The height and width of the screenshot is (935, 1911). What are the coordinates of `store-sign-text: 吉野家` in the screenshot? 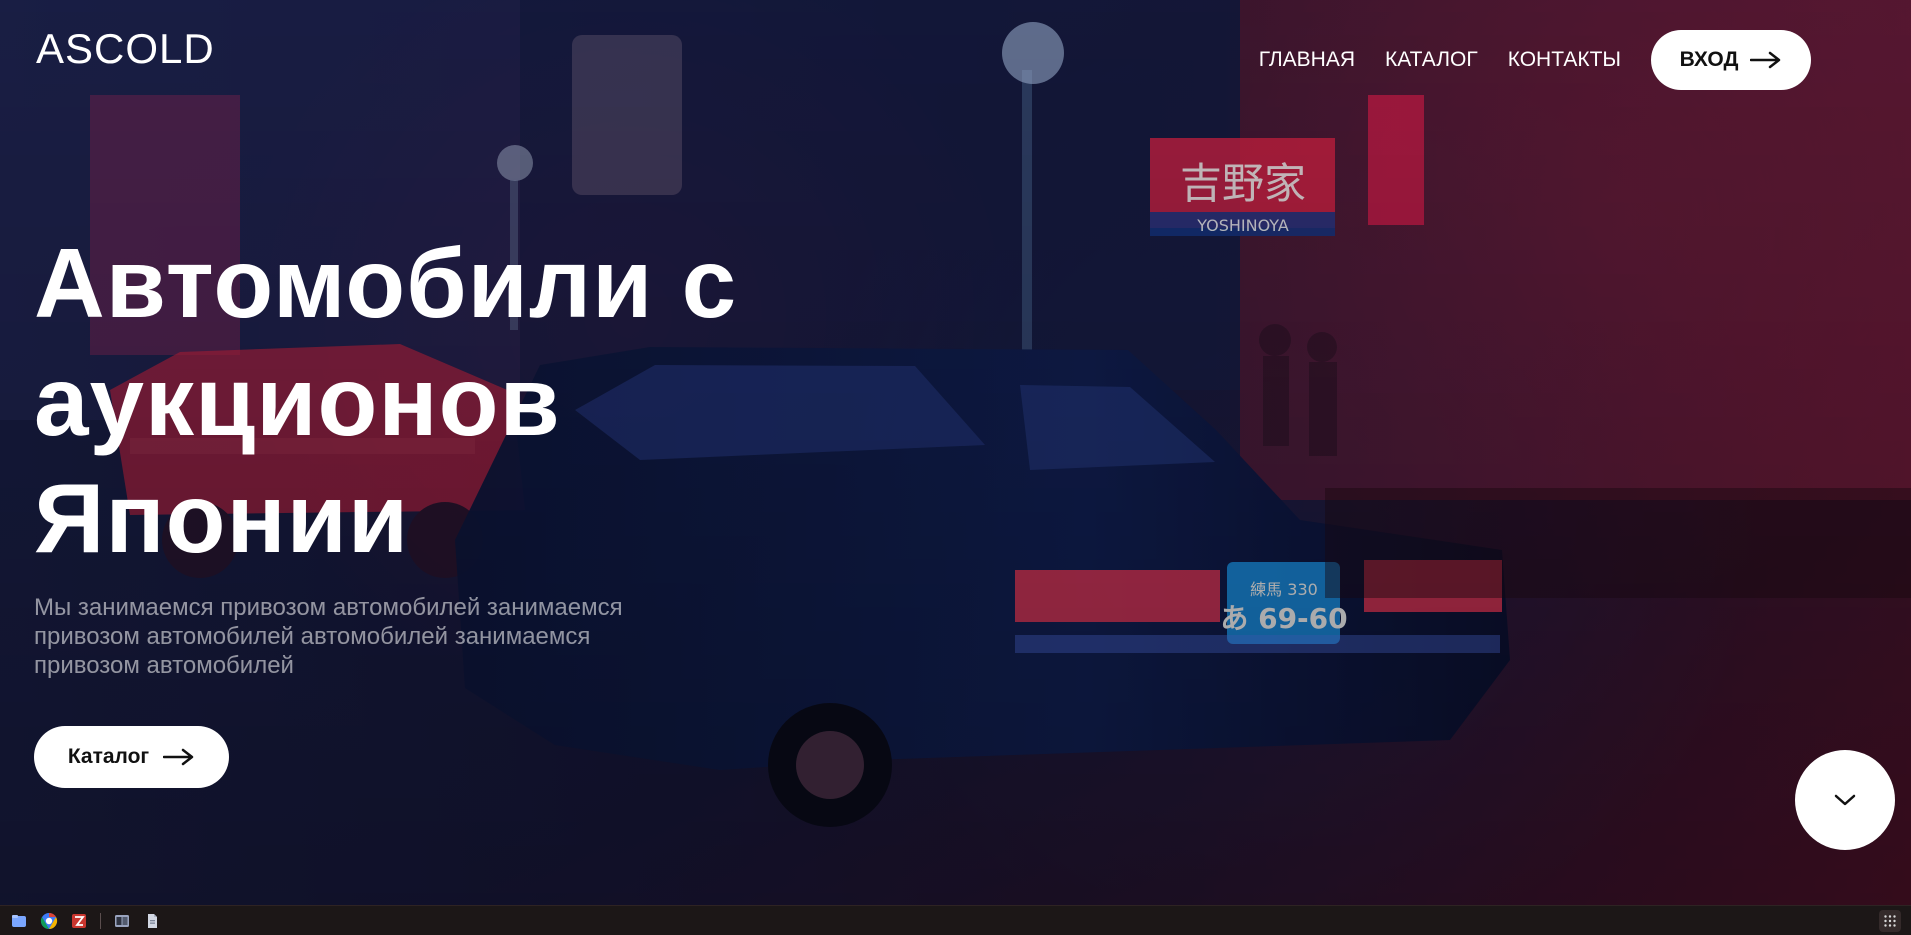 It's located at (1243, 183).